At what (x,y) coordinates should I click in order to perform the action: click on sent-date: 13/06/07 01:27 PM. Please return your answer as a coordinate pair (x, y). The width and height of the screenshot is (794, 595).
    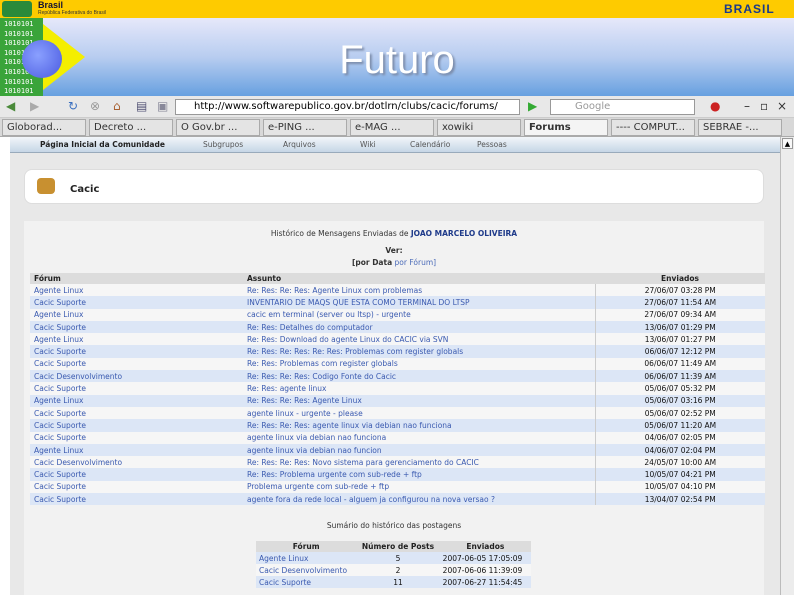
    Looking at the image, I should click on (679, 339).